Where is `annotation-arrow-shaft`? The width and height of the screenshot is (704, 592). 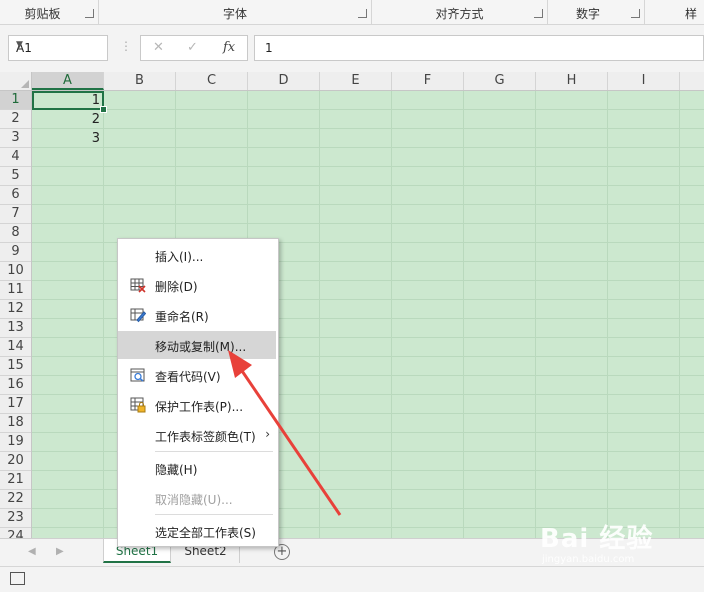
annotation-arrow-shaft is located at coordinates (289, 440).